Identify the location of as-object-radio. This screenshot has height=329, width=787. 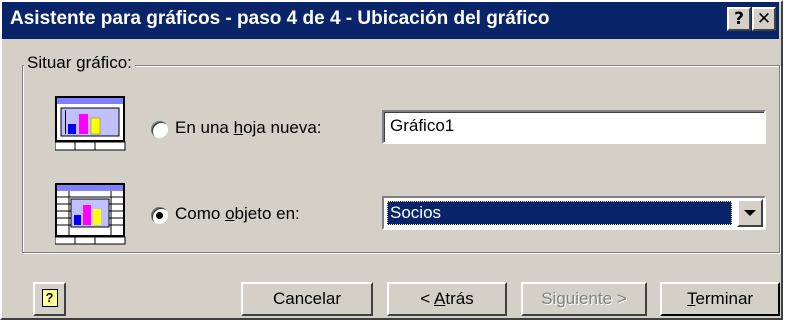
(159, 215).